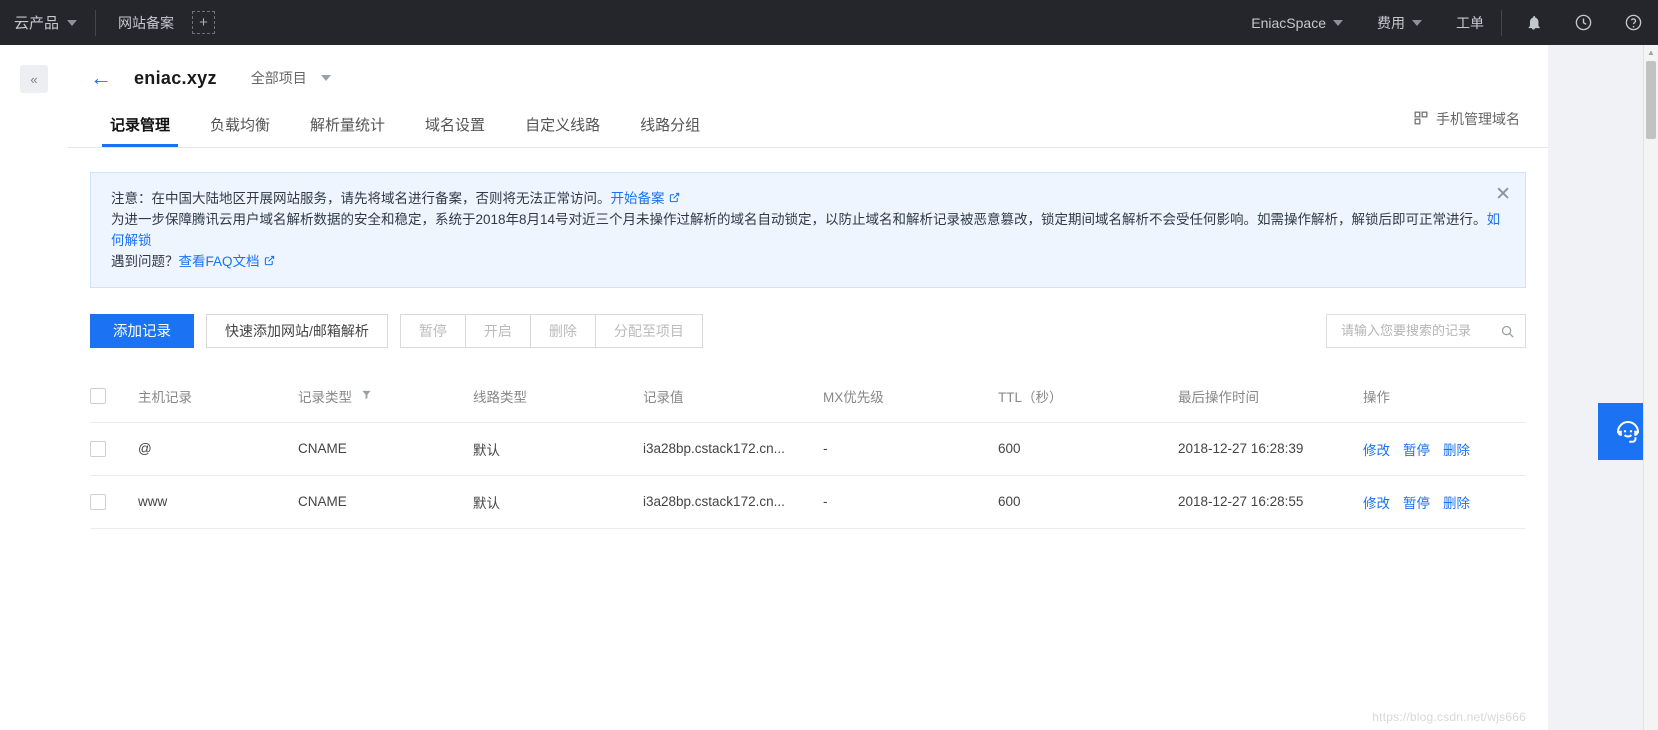  What do you see at coordinates (1030, 397) in the screenshot?
I see `column-ttl: TTL（秒）` at bounding box center [1030, 397].